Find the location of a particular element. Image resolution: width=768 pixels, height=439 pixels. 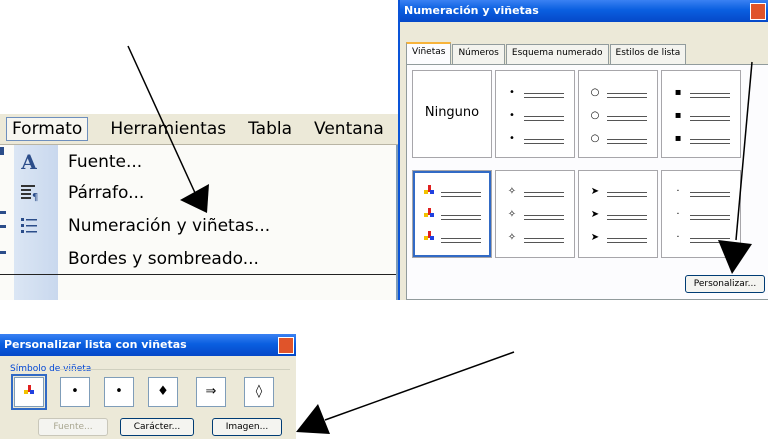

arrow-to-personalizar is located at coordinates (735, 167).